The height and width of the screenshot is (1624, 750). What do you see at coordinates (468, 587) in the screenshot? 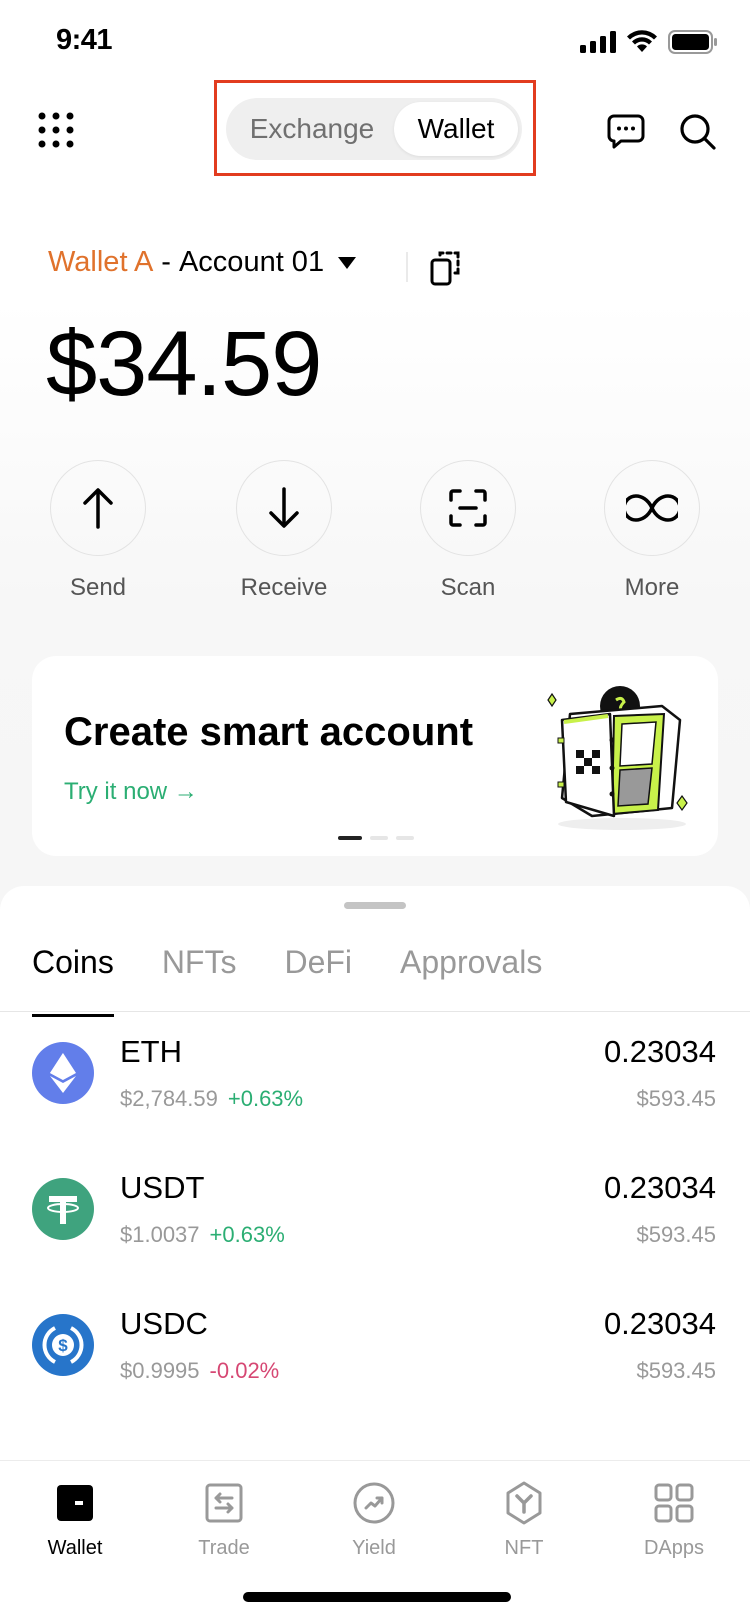
I see `scan-label: Scan` at bounding box center [468, 587].